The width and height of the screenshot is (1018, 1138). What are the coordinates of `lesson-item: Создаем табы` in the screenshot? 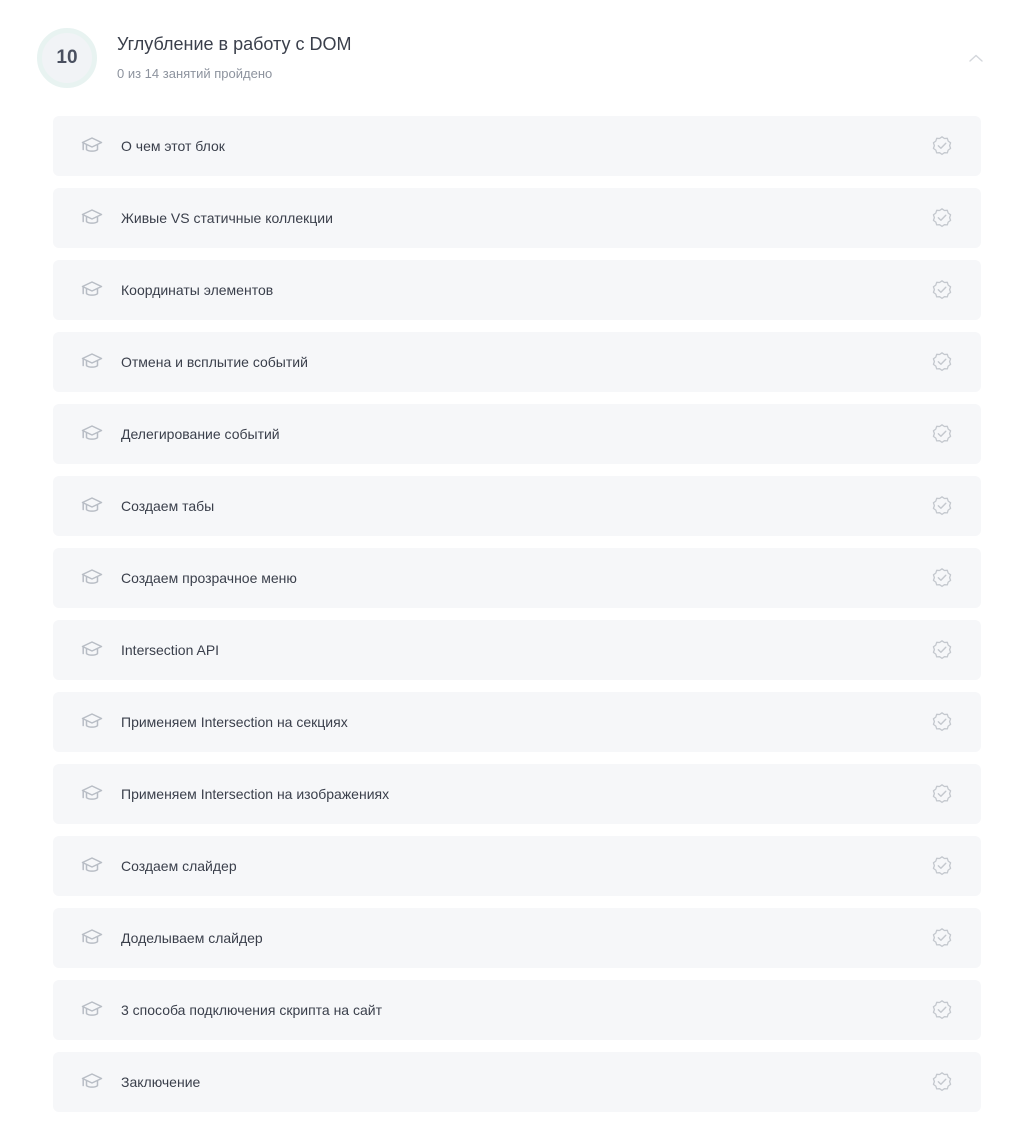 It's located at (517, 506).